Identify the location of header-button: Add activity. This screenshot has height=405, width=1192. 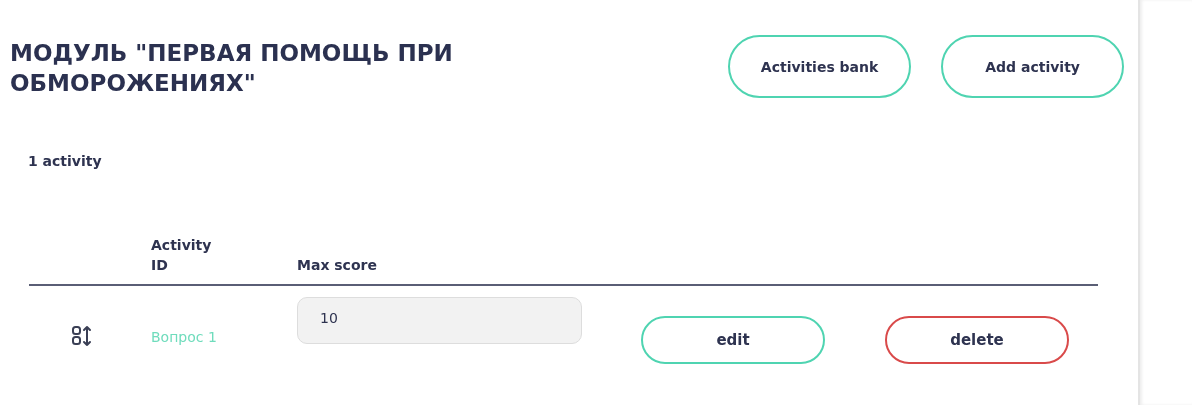
(1033, 66).